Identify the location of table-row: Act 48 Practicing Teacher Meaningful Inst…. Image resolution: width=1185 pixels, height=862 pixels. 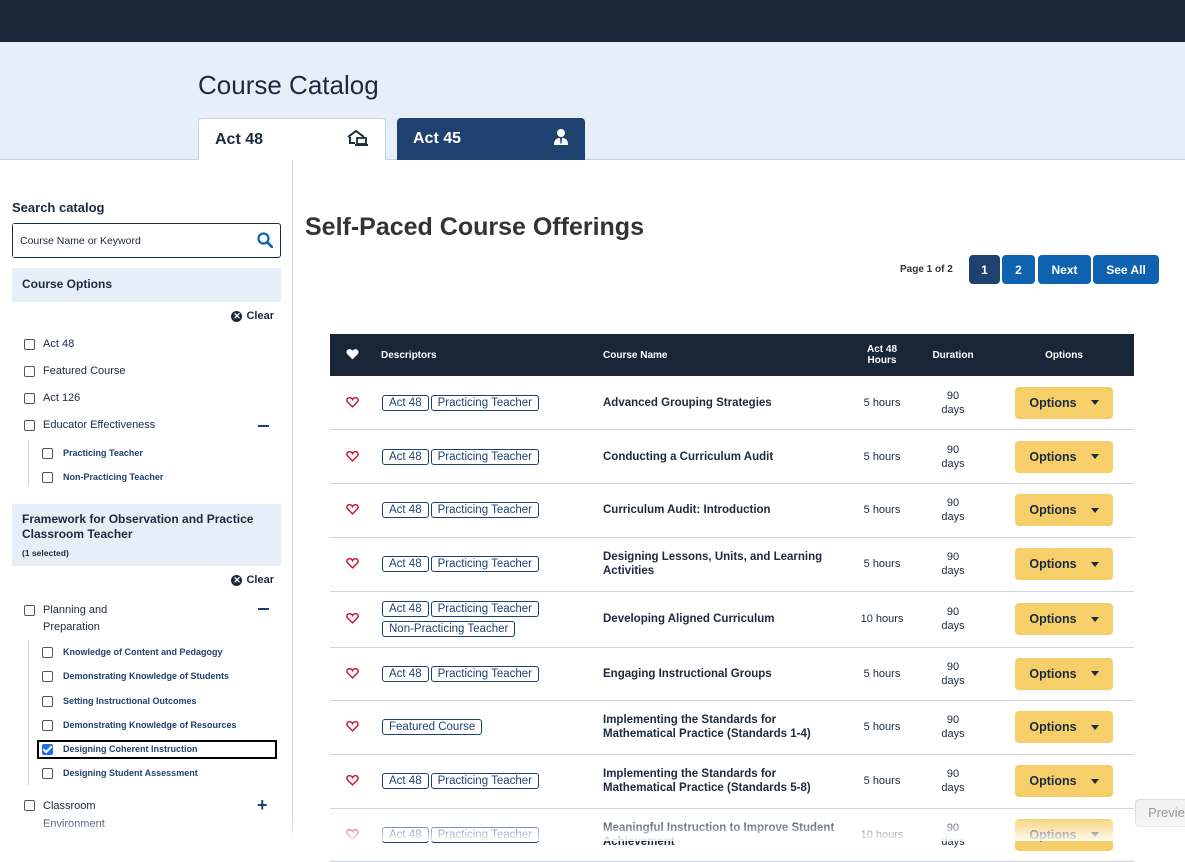
(732, 835).